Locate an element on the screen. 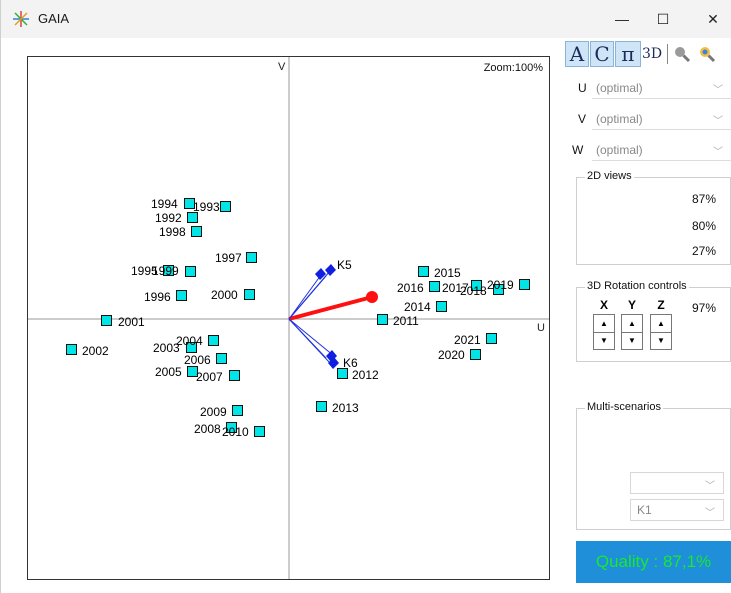  point-label: 2019 is located at coordinates (500, 285).